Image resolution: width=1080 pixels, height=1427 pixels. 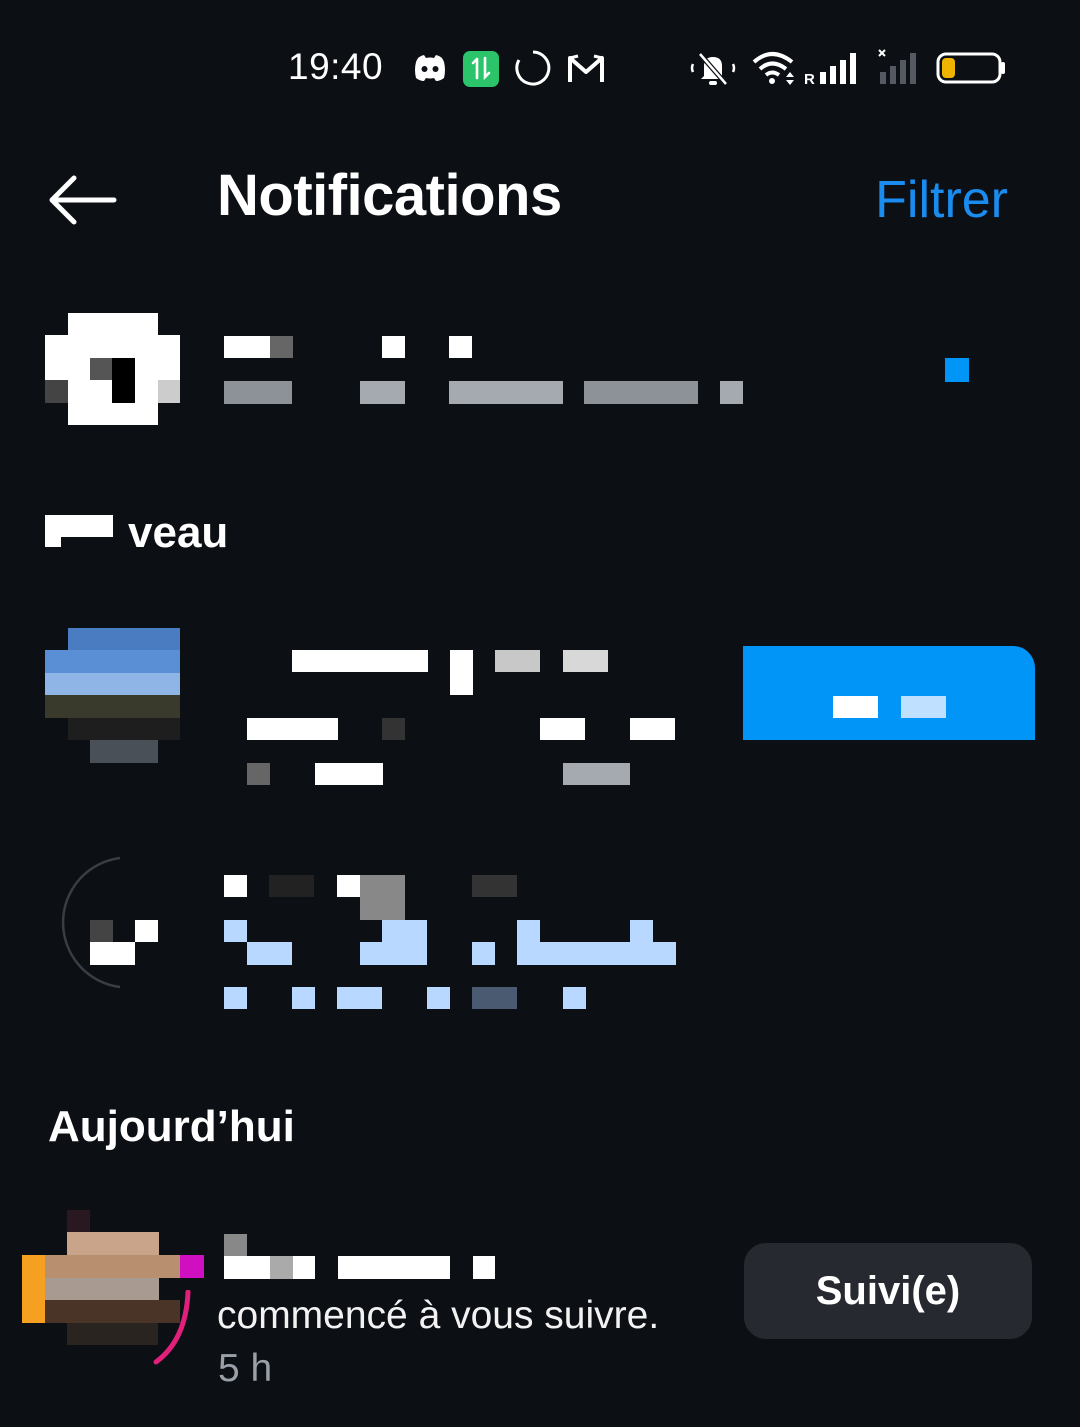 I want to click on signal-r-icon: R, so click(x=830, y=70).